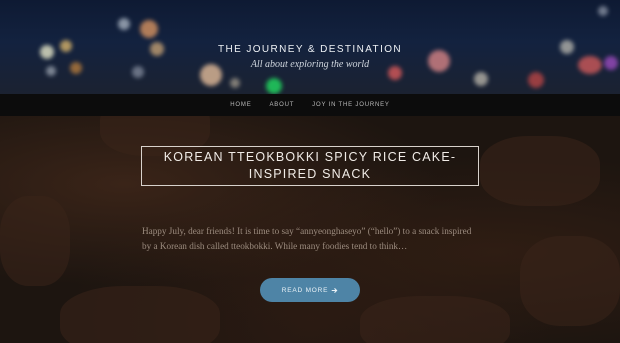  I want to click on nav-item-about: ABOUT, so click(282, 105).